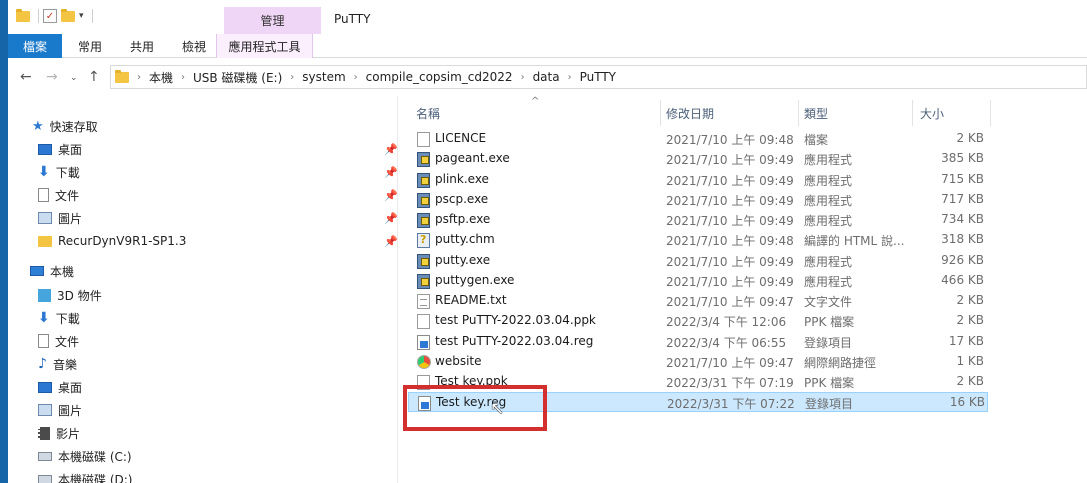  What do you see at coordinates (45, 456) in the screenshot?
I see `drive-icon` at bounding box center [45, 456].